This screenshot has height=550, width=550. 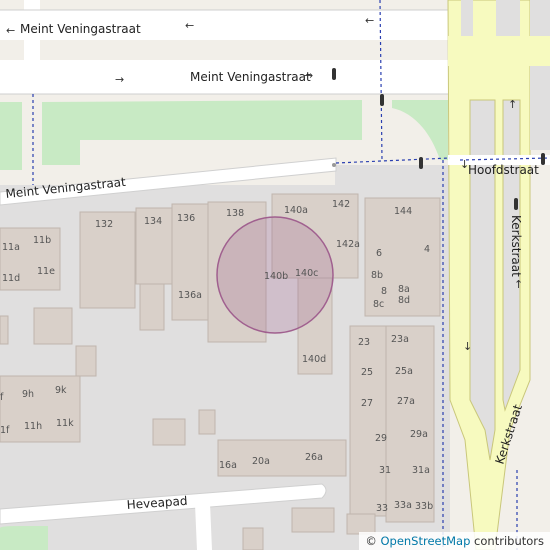 What do you see at coordinates (377, 275) in the screenshot?
I see `svg-text: 8b` at bounding box center [377, 275].